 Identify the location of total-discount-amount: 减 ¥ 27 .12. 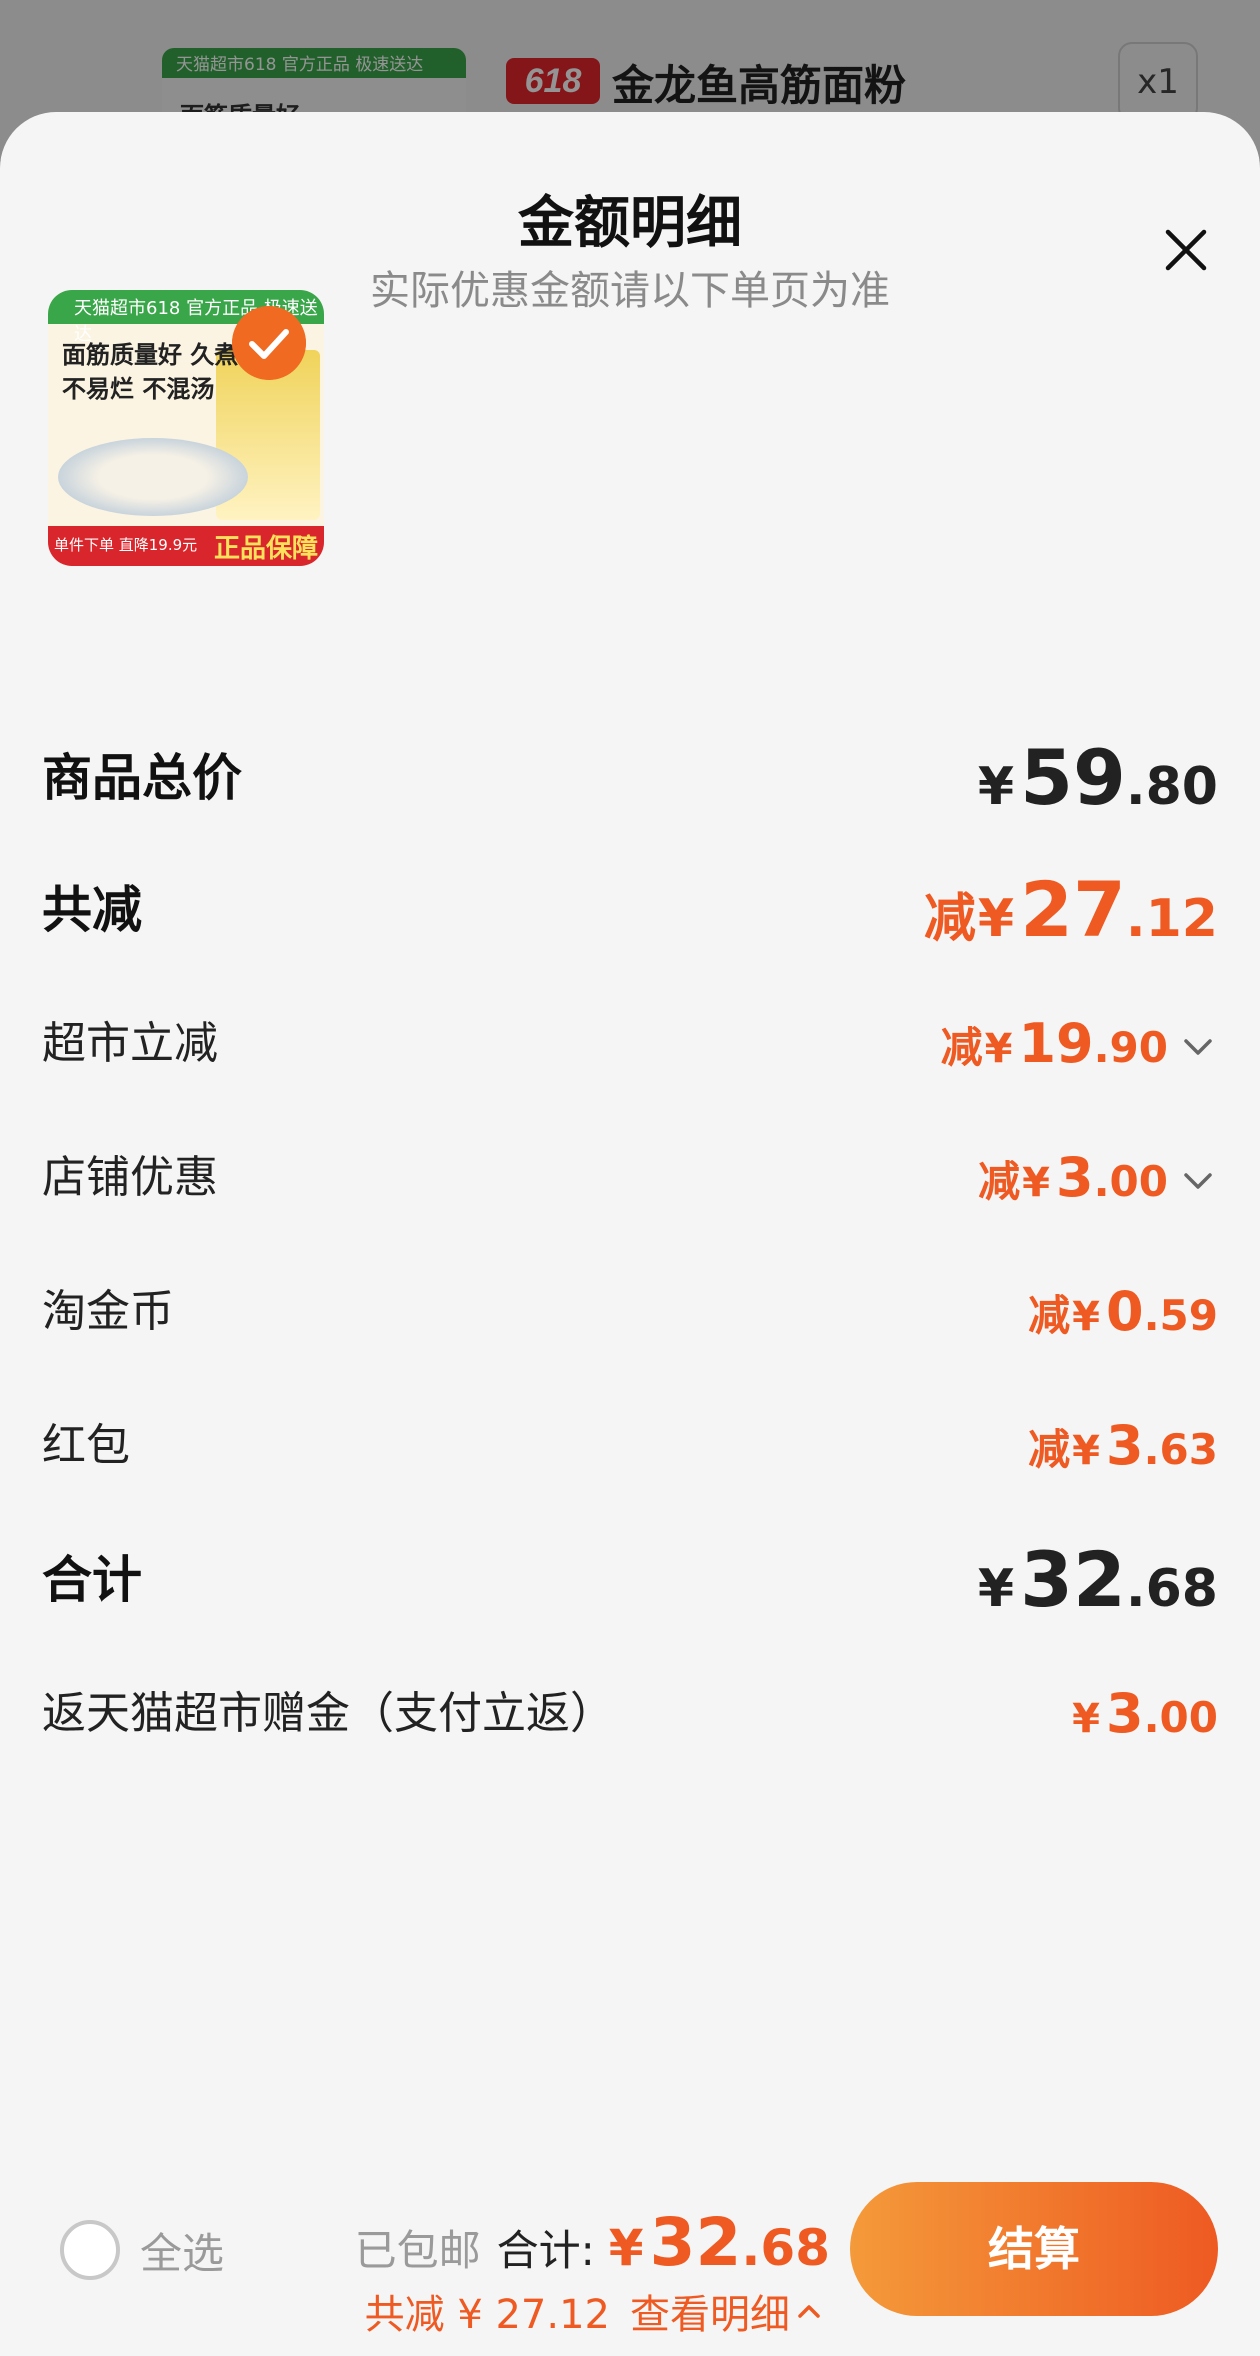
(1071, 914).